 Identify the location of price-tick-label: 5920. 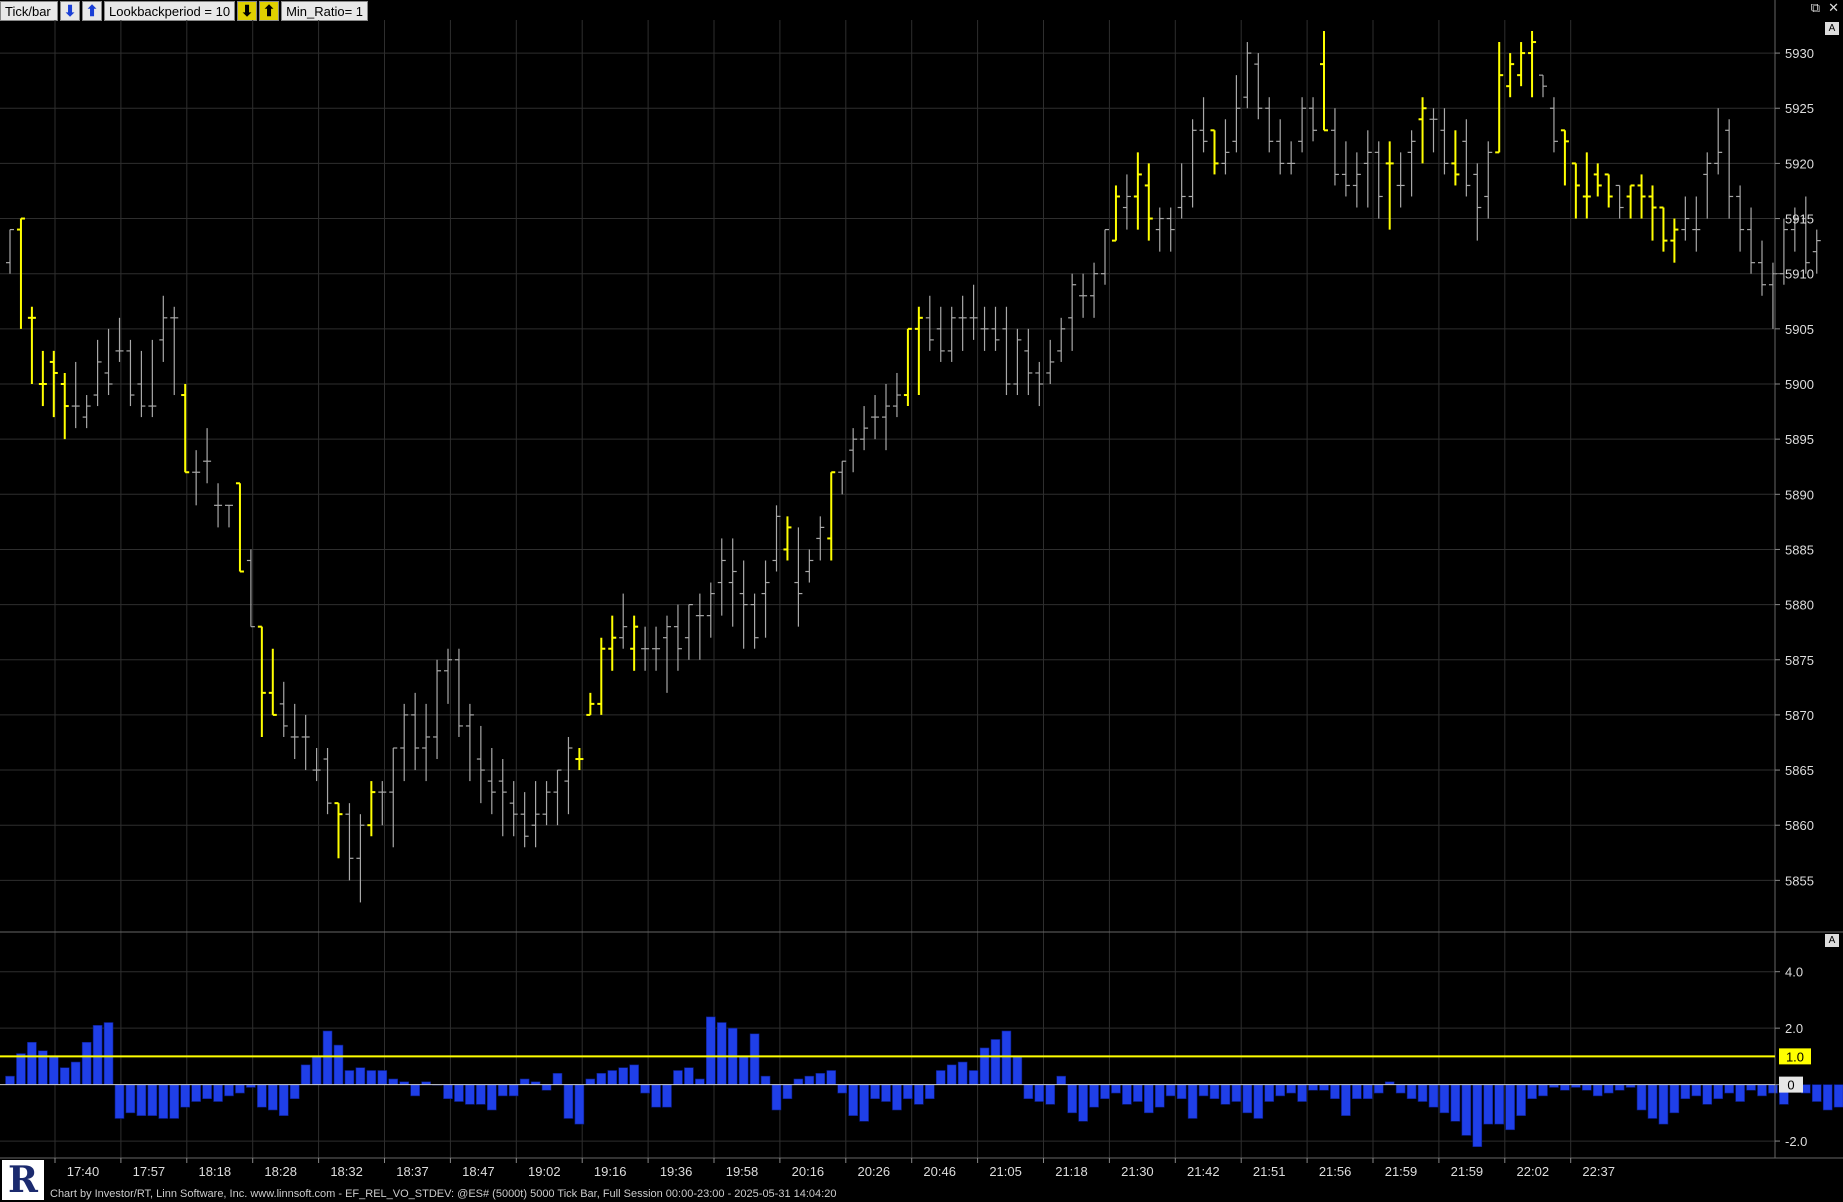
(1799, 163).